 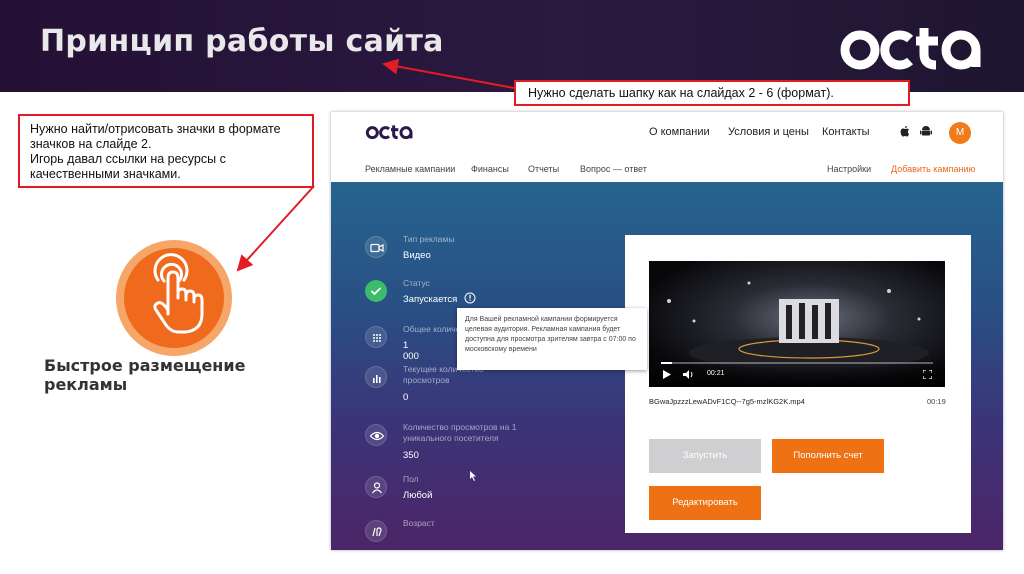 What do you see at coordinates (376, 377) in the screenshot?
I see `bar-chart-icon` at bounding box center [376, 377].